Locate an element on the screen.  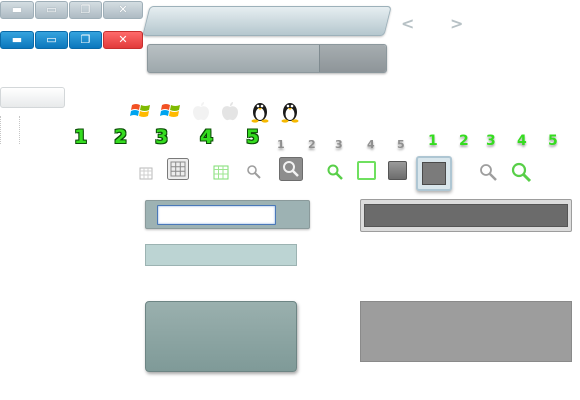
step-number-3: 3 is located at coordinates (161, 137).